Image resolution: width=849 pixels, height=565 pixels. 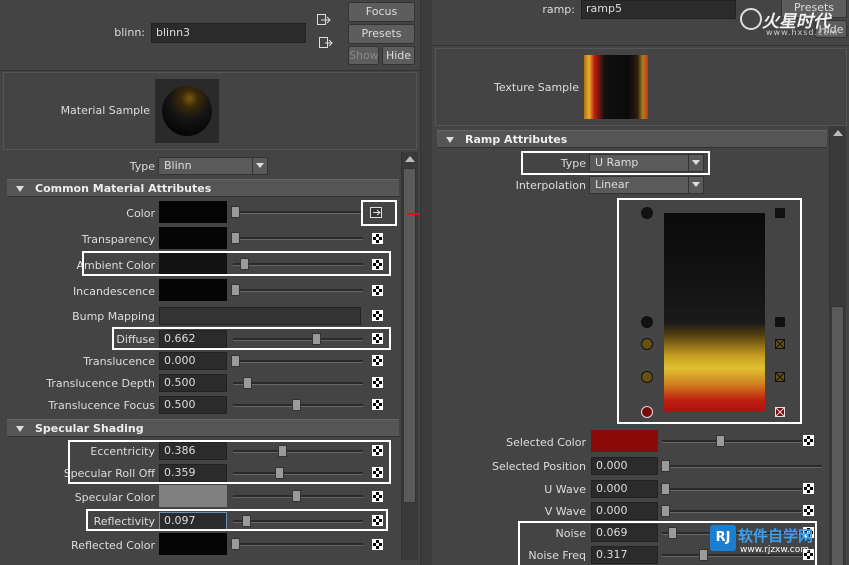 What do you see at coordinates (742, 466) in the screenshot?
I see `selected-position-slider-track` at bounding box center [742, 466].